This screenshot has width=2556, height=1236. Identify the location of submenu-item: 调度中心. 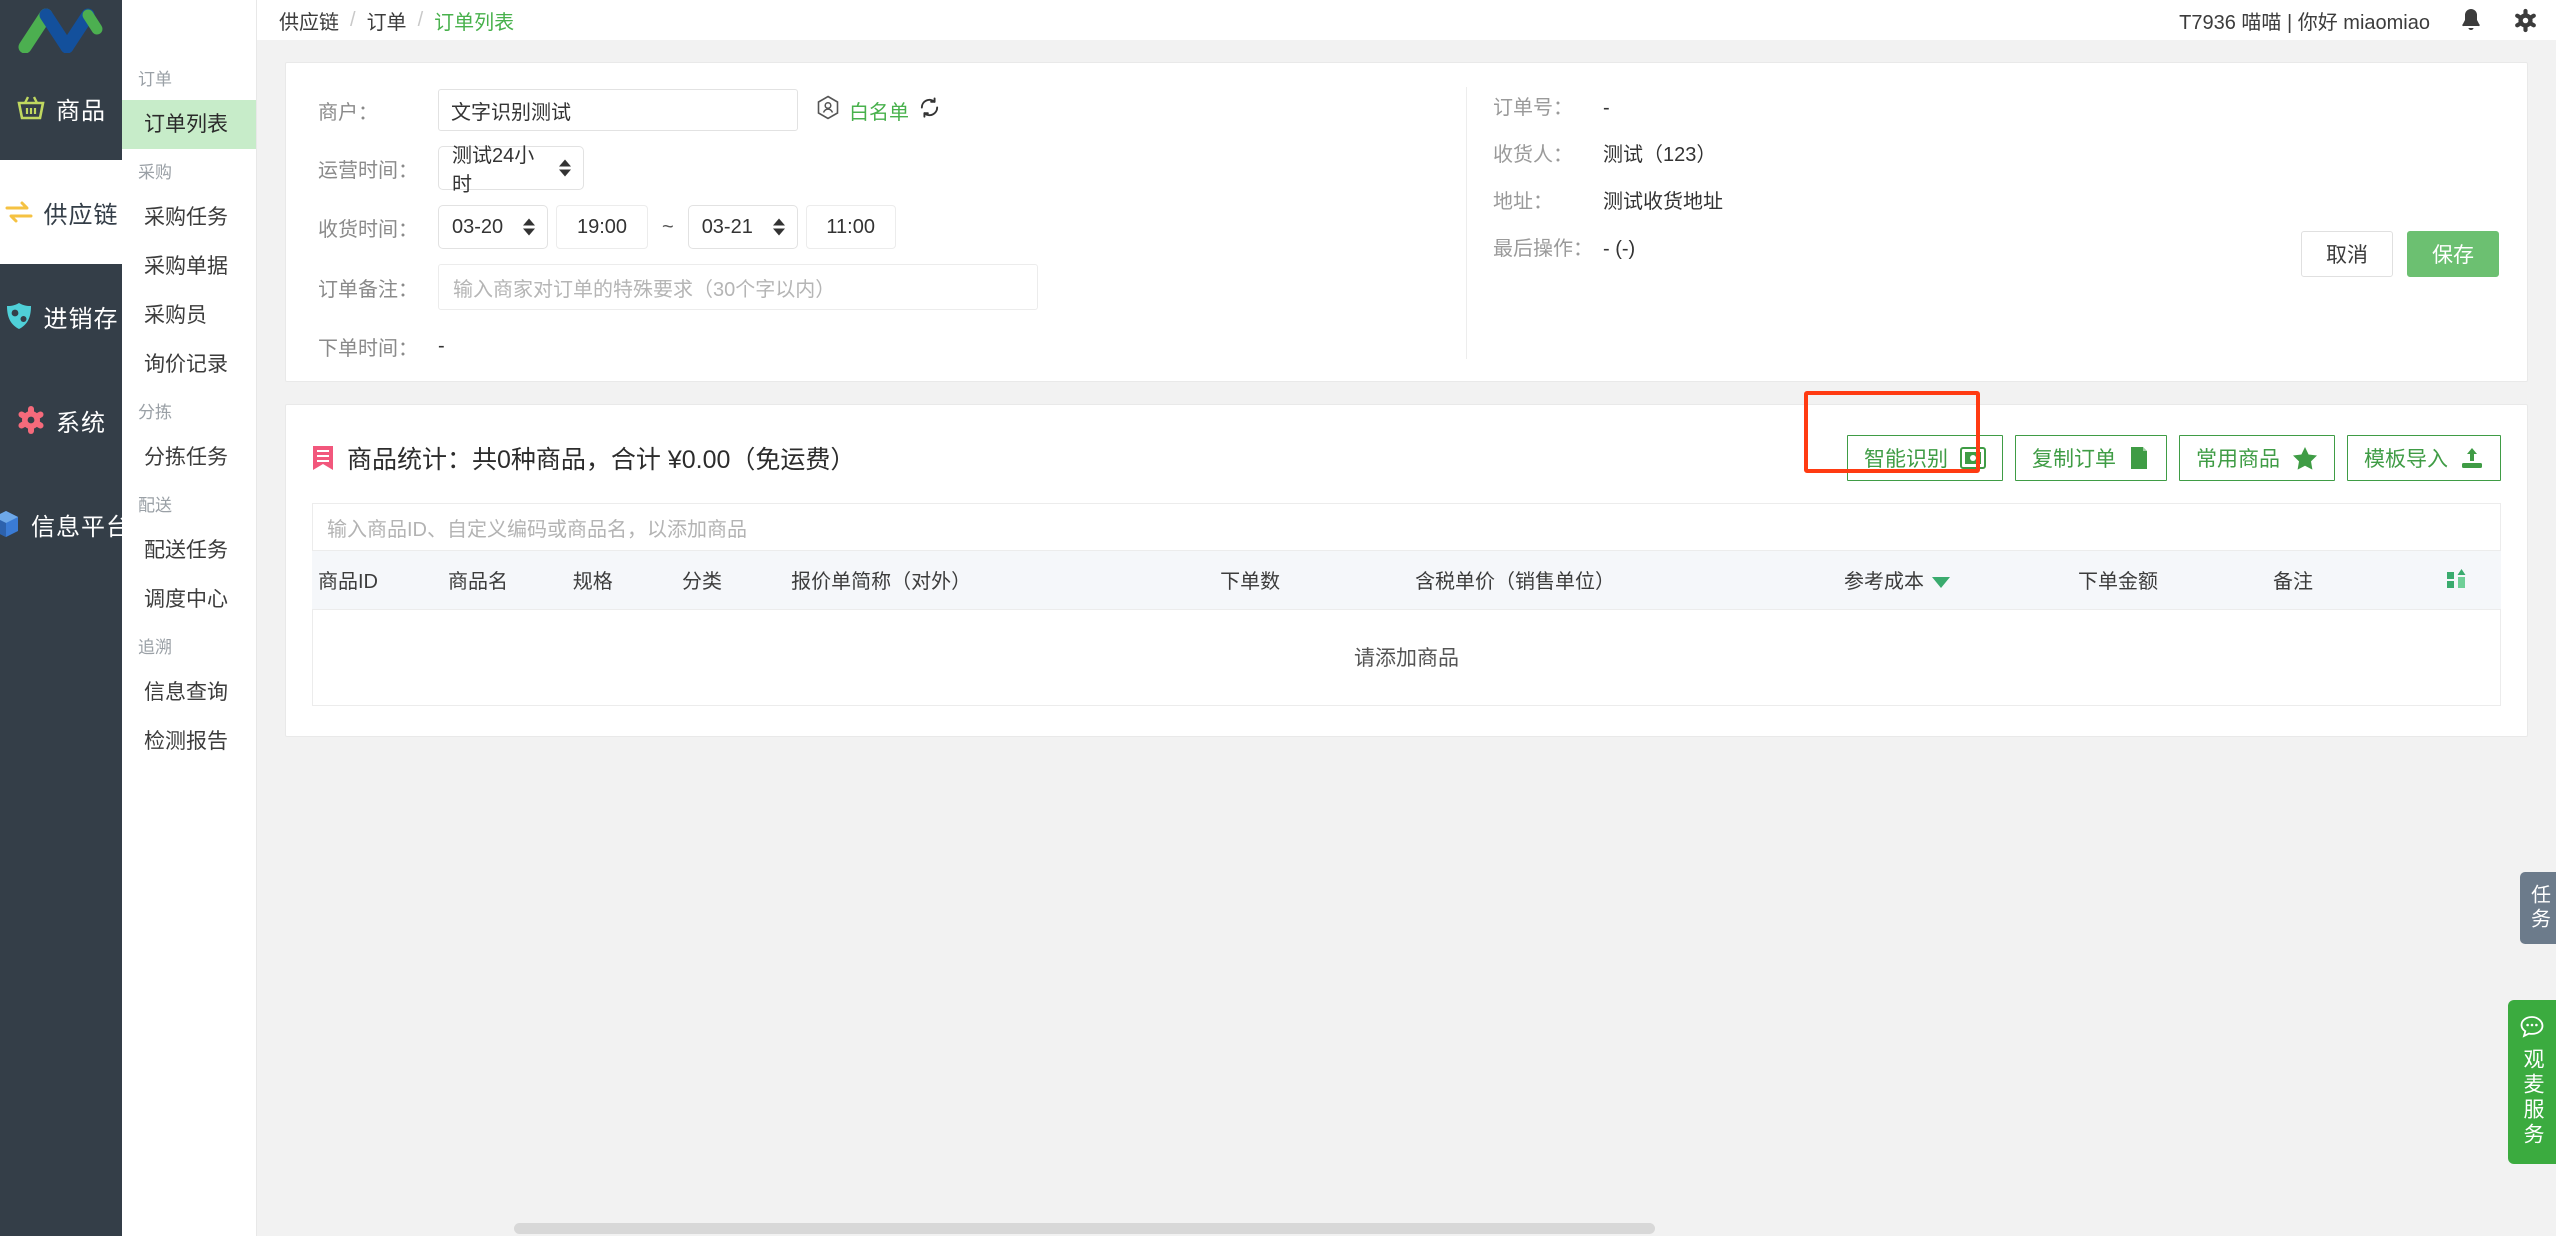
(189, 599).